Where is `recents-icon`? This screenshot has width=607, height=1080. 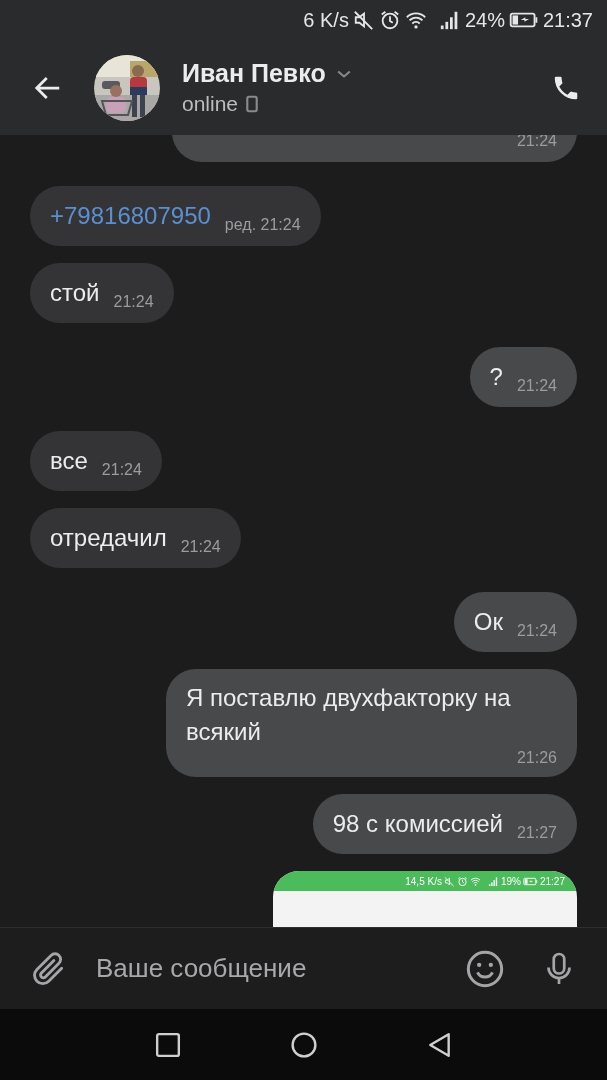 recents-icon is located at coordinates (167, 1044).